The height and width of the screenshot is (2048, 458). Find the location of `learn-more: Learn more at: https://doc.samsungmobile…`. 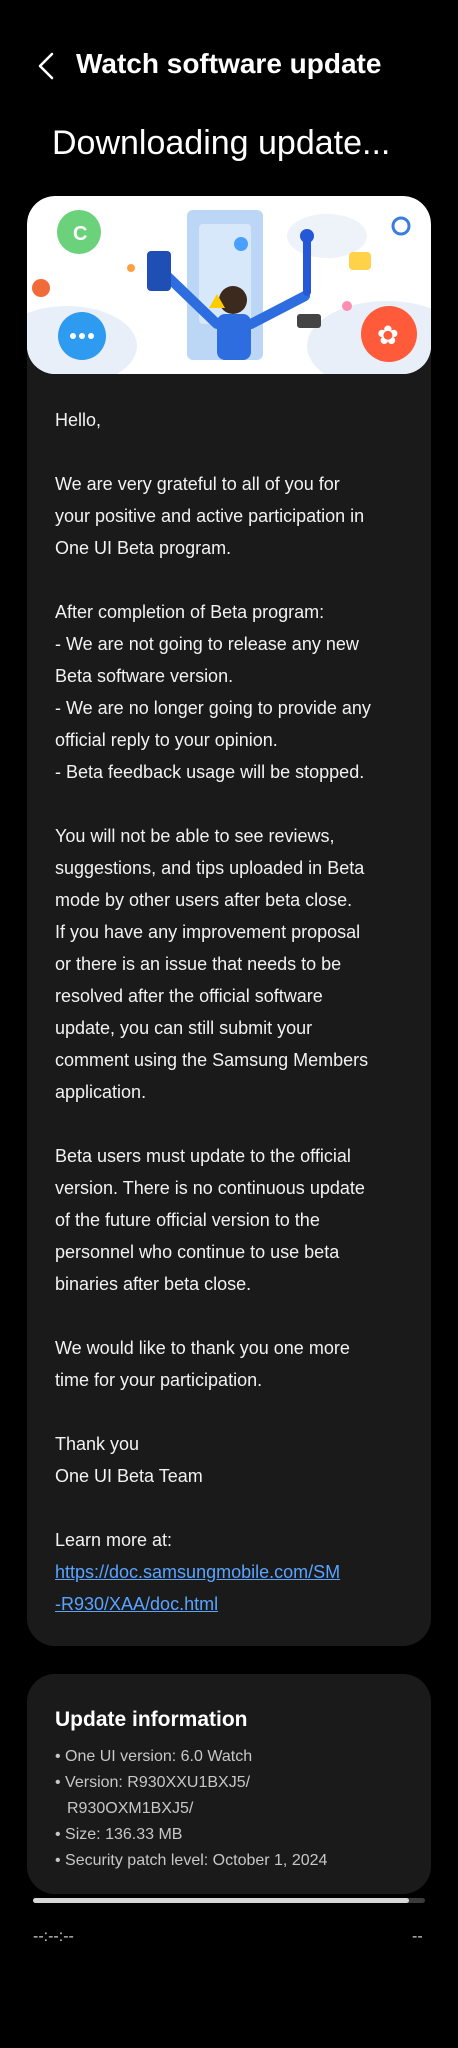

learn-more: Learn more at: https://doc.samsungmobile… is located at coordinates (235, 1572).